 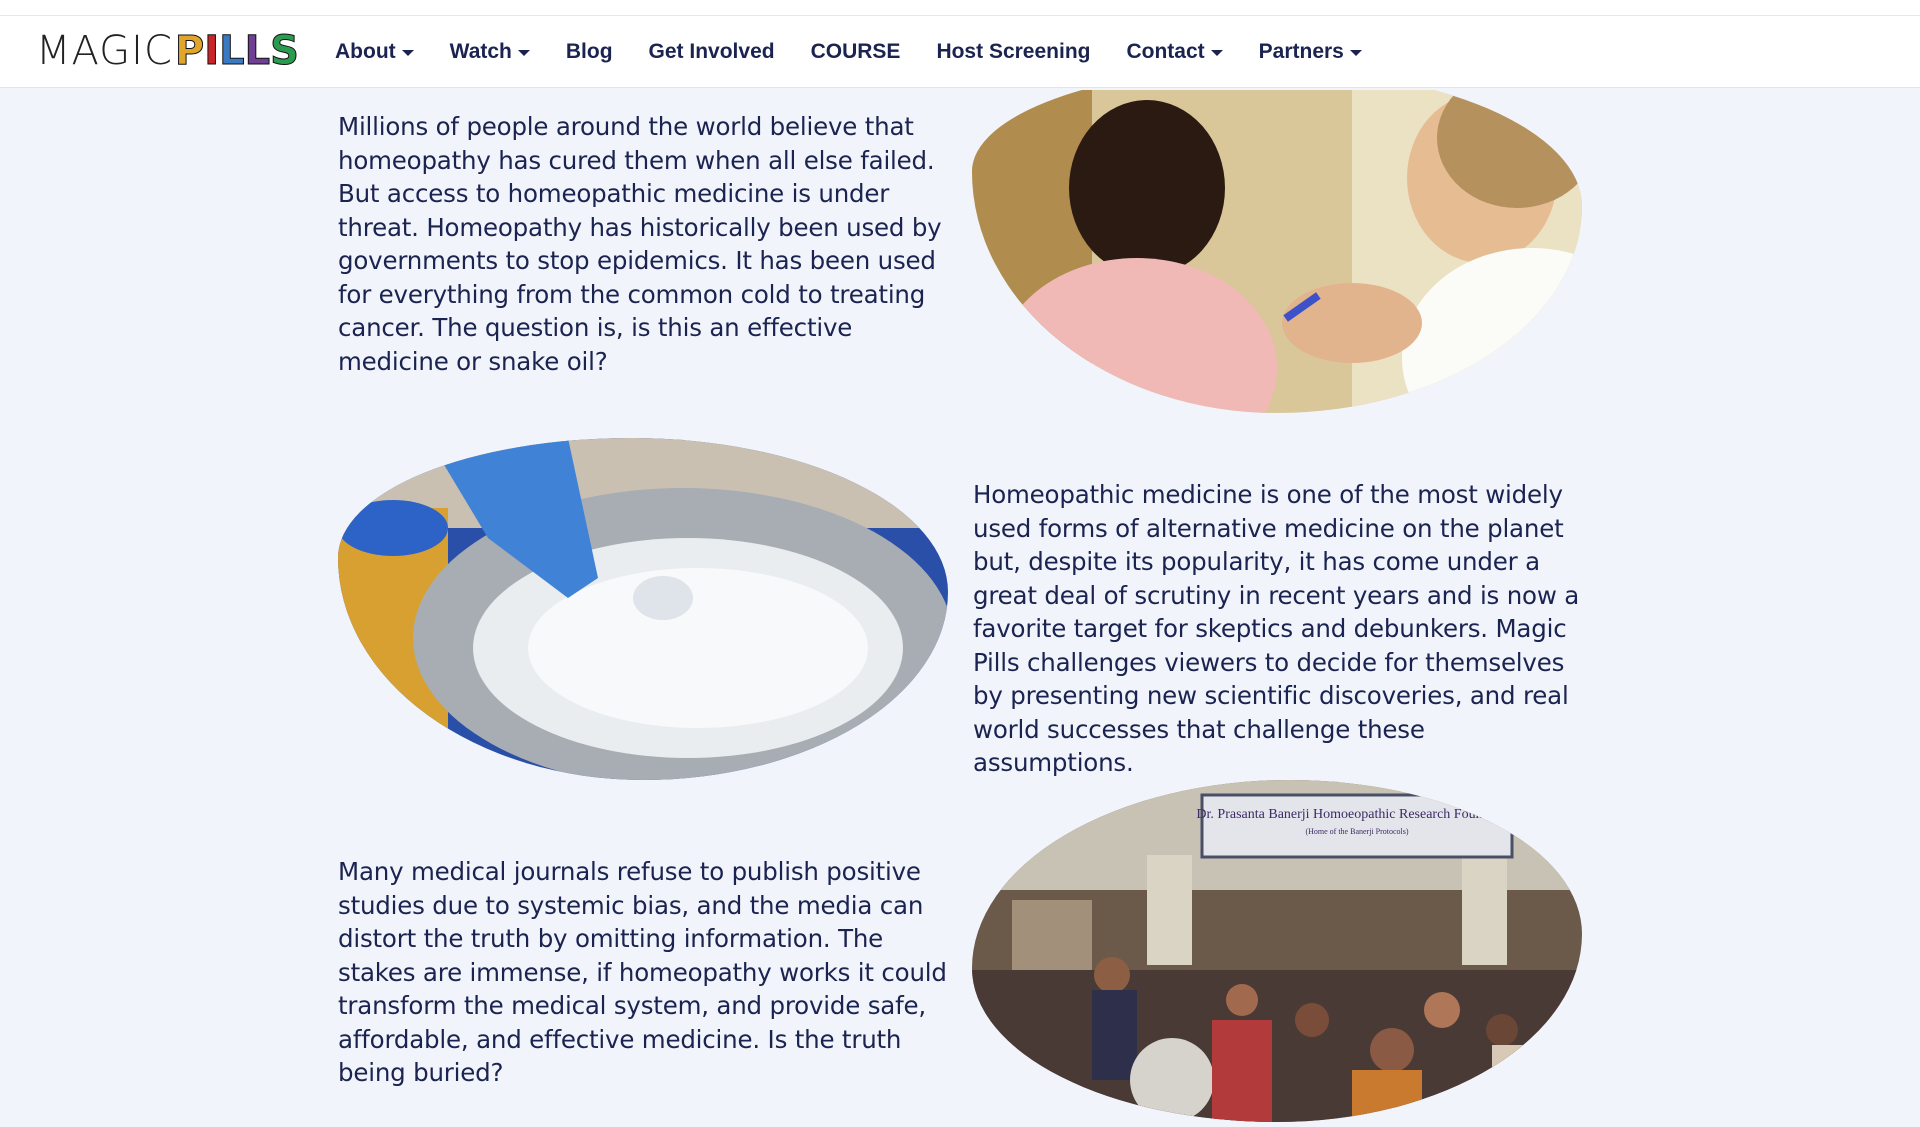 I want to click on nav-item-watch: Watch, so click(x=490, y=52).